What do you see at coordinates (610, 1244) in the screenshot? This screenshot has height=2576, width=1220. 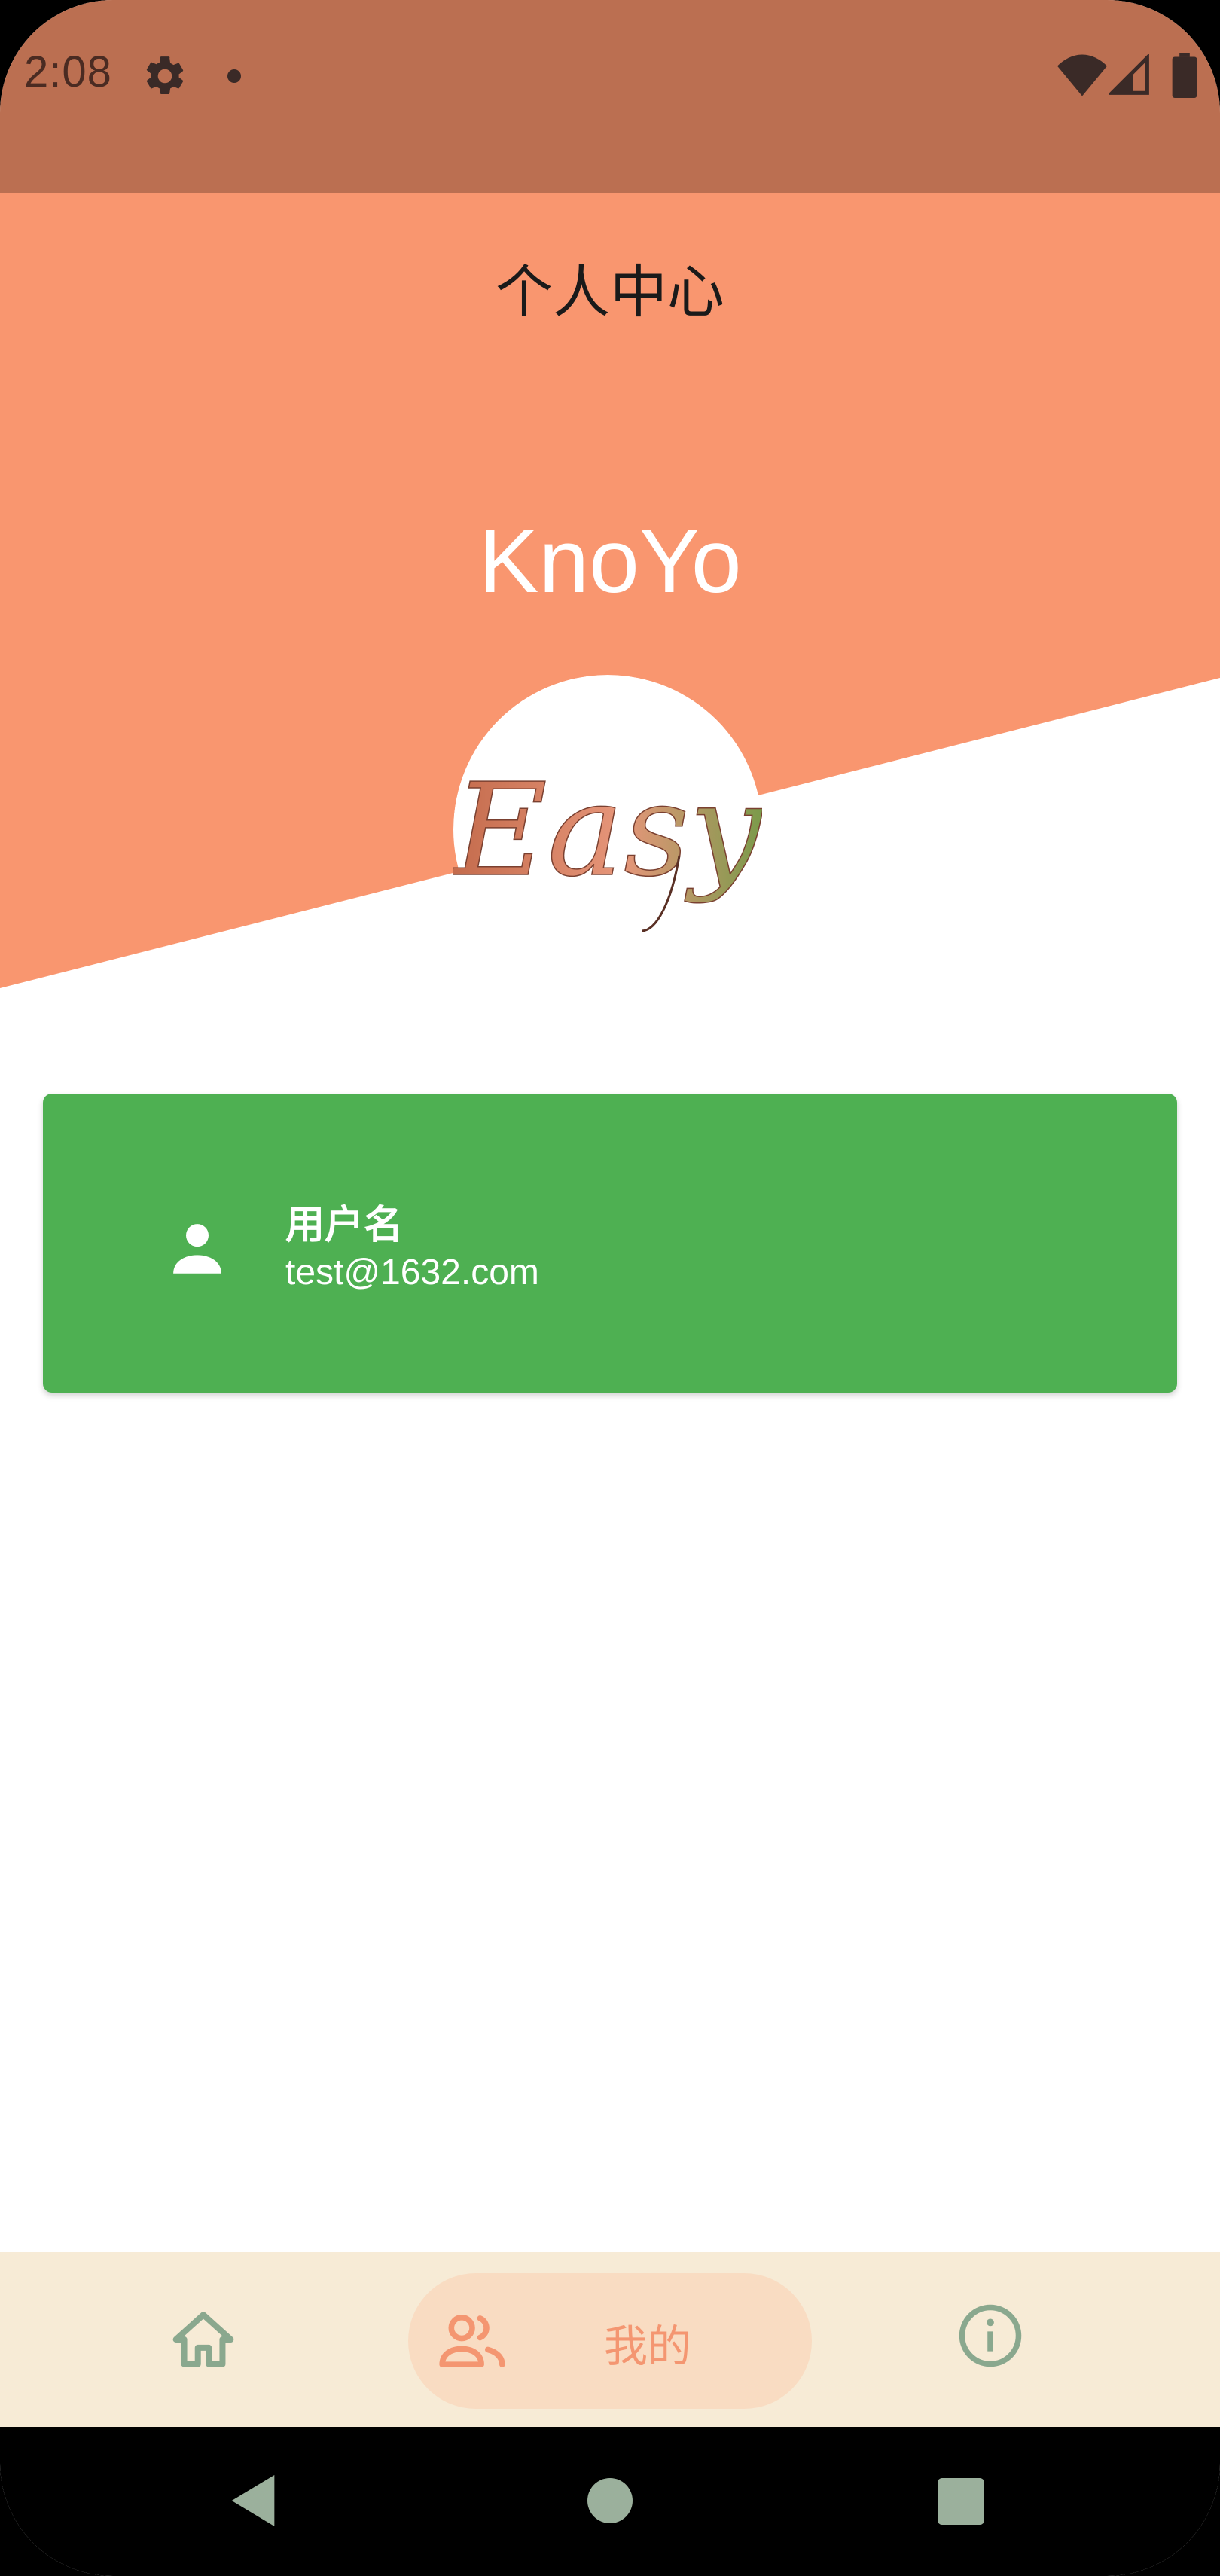 I see `user-card: 用户名 test@1632.com` at bounding box center [610, 1244].